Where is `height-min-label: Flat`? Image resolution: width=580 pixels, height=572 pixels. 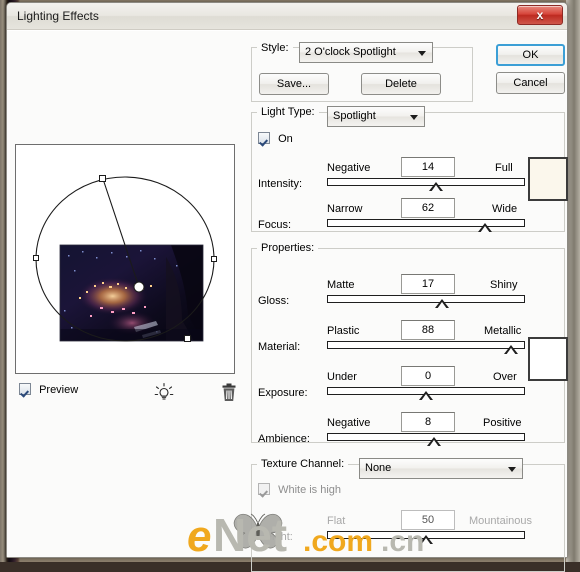 height-min-label: Flat is located at coordinates (336, 521).